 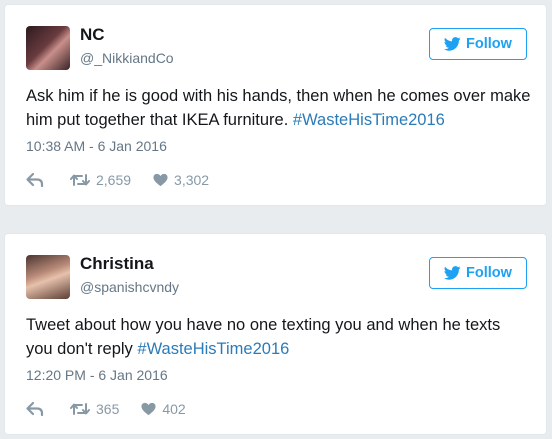 I want to click on like-button: 402, so click(x=163, y=409).